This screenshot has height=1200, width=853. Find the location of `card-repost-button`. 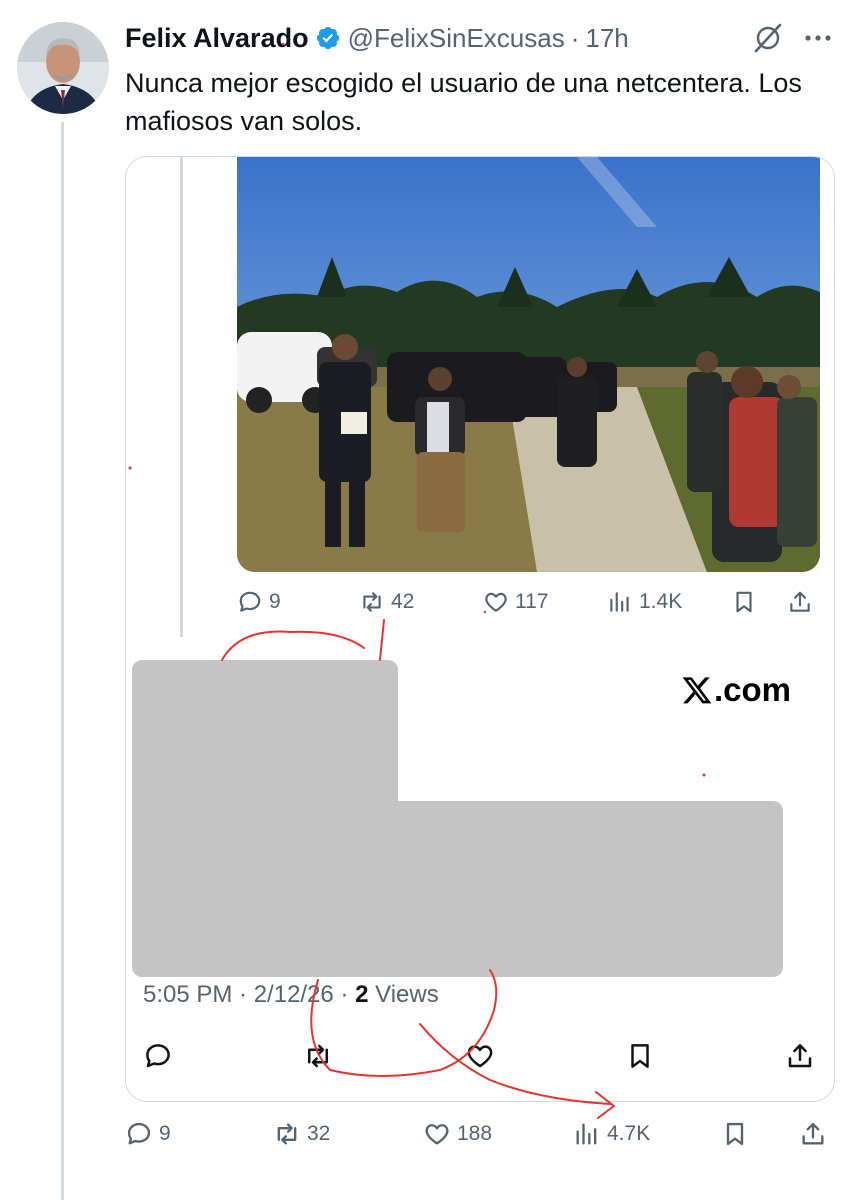

card-repost-button is located at coordinates (318, 1056).